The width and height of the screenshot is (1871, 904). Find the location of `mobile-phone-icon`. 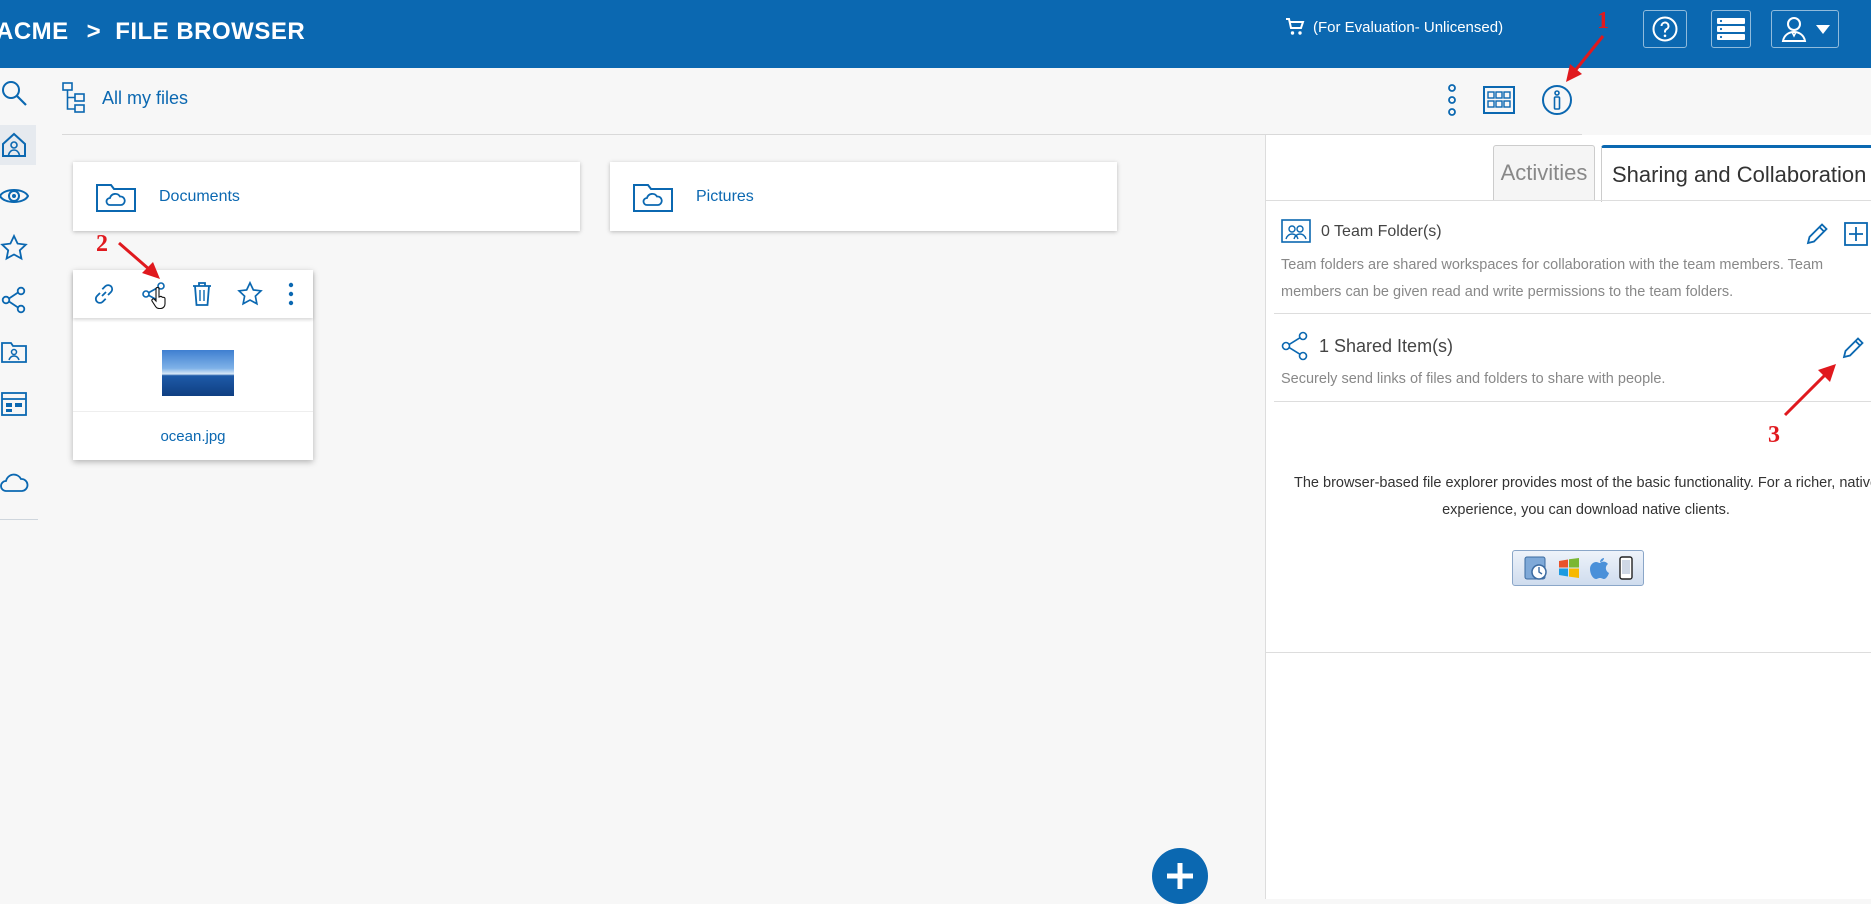

mobile-phone-icon is located at coordinates (1626, 568).